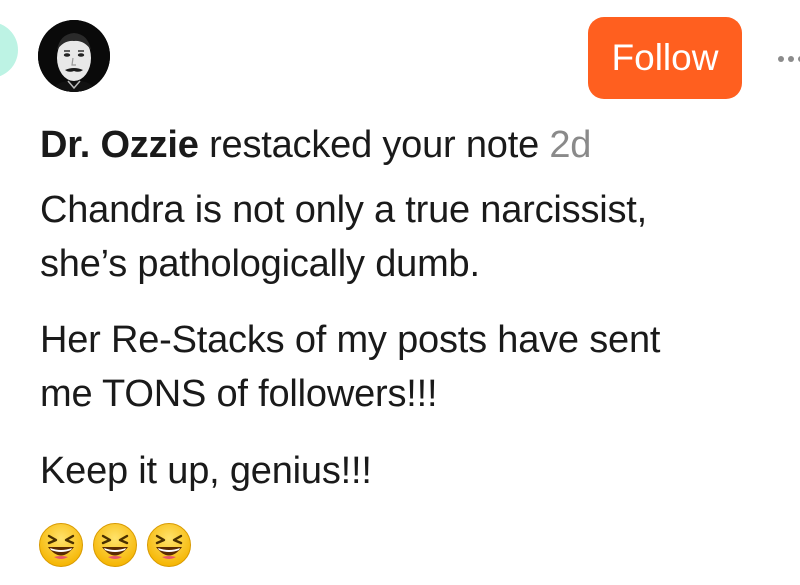  I want to click on note-line: Keep it up, genius!!!, so click(206, 471).